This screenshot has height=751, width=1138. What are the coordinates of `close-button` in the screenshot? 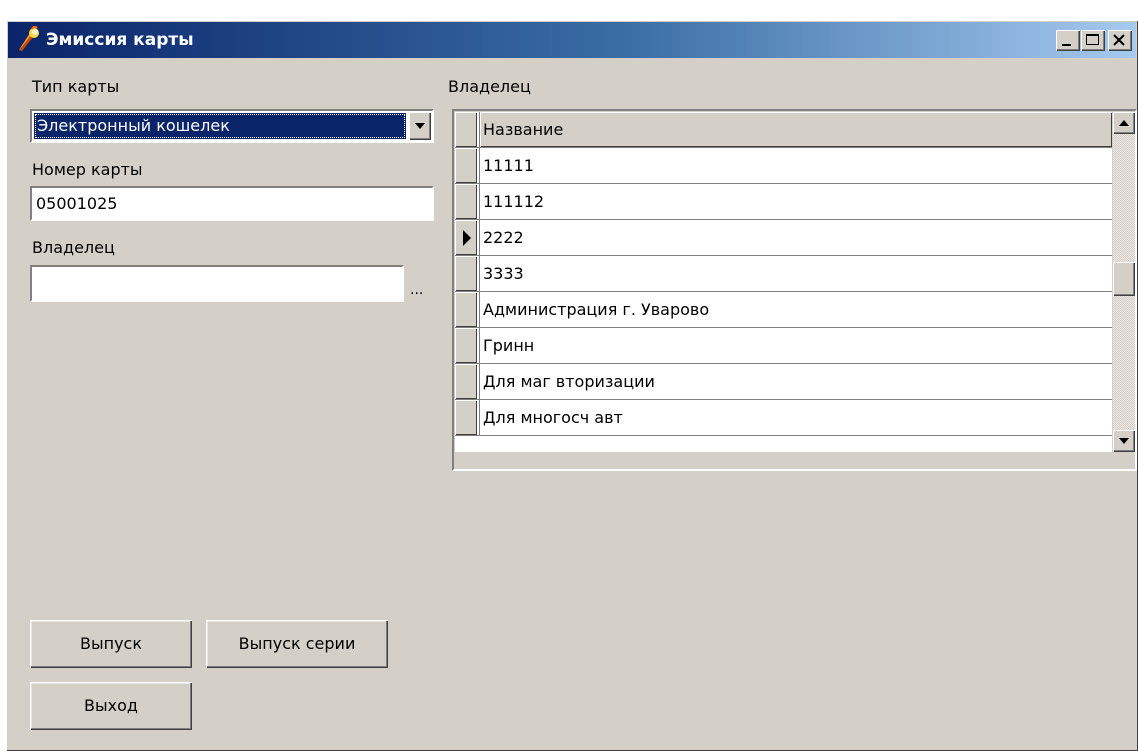 It's located at (1120, 40).